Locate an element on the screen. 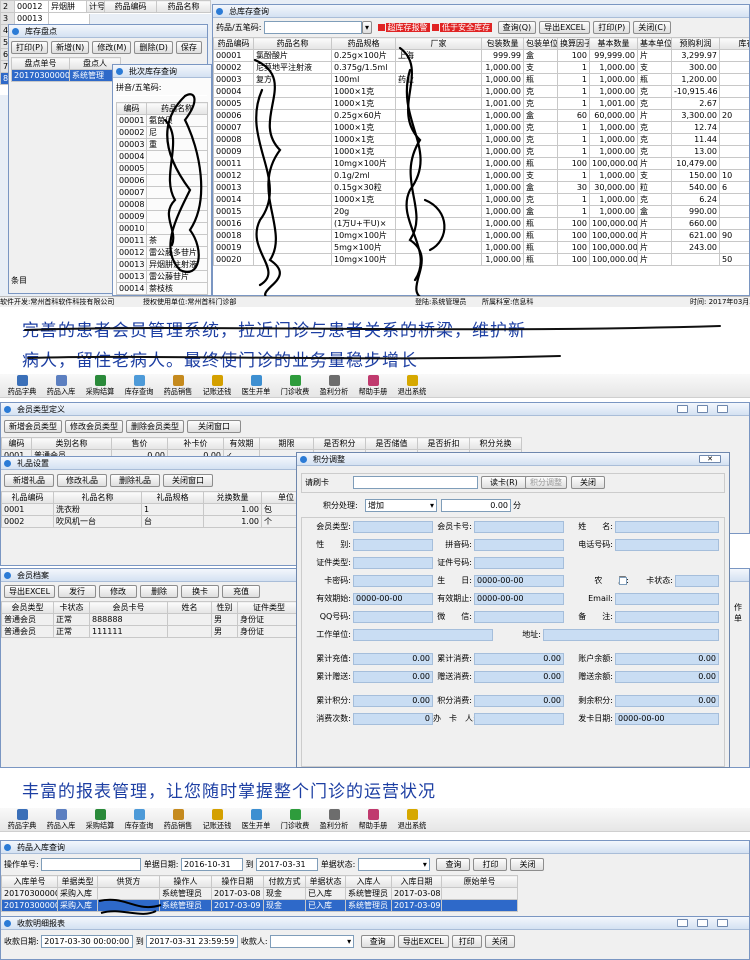  table-row: 0002 吹风机一台台 1.00 个 is located at coordinates (152, 521).